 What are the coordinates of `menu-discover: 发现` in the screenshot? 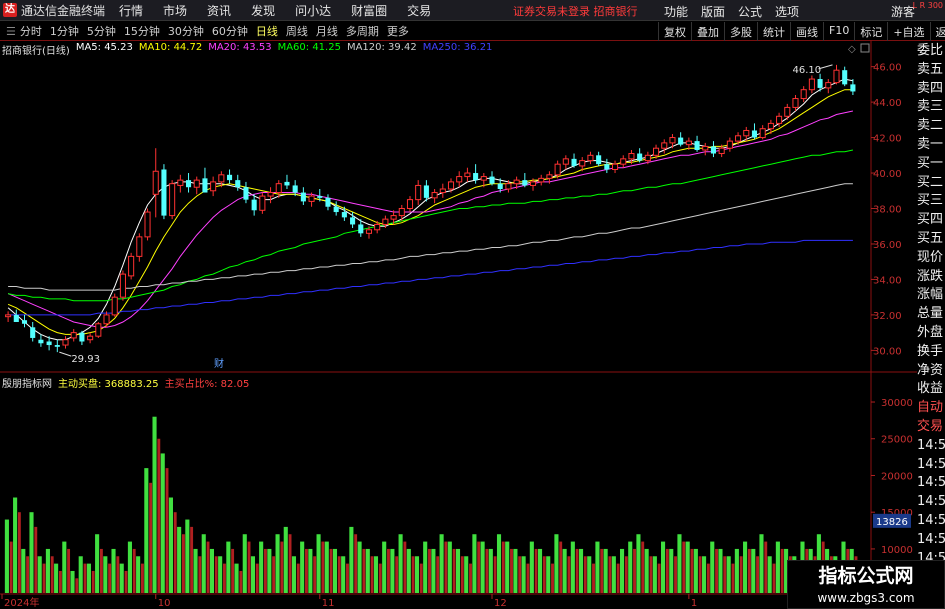 It's located at (263, 10).